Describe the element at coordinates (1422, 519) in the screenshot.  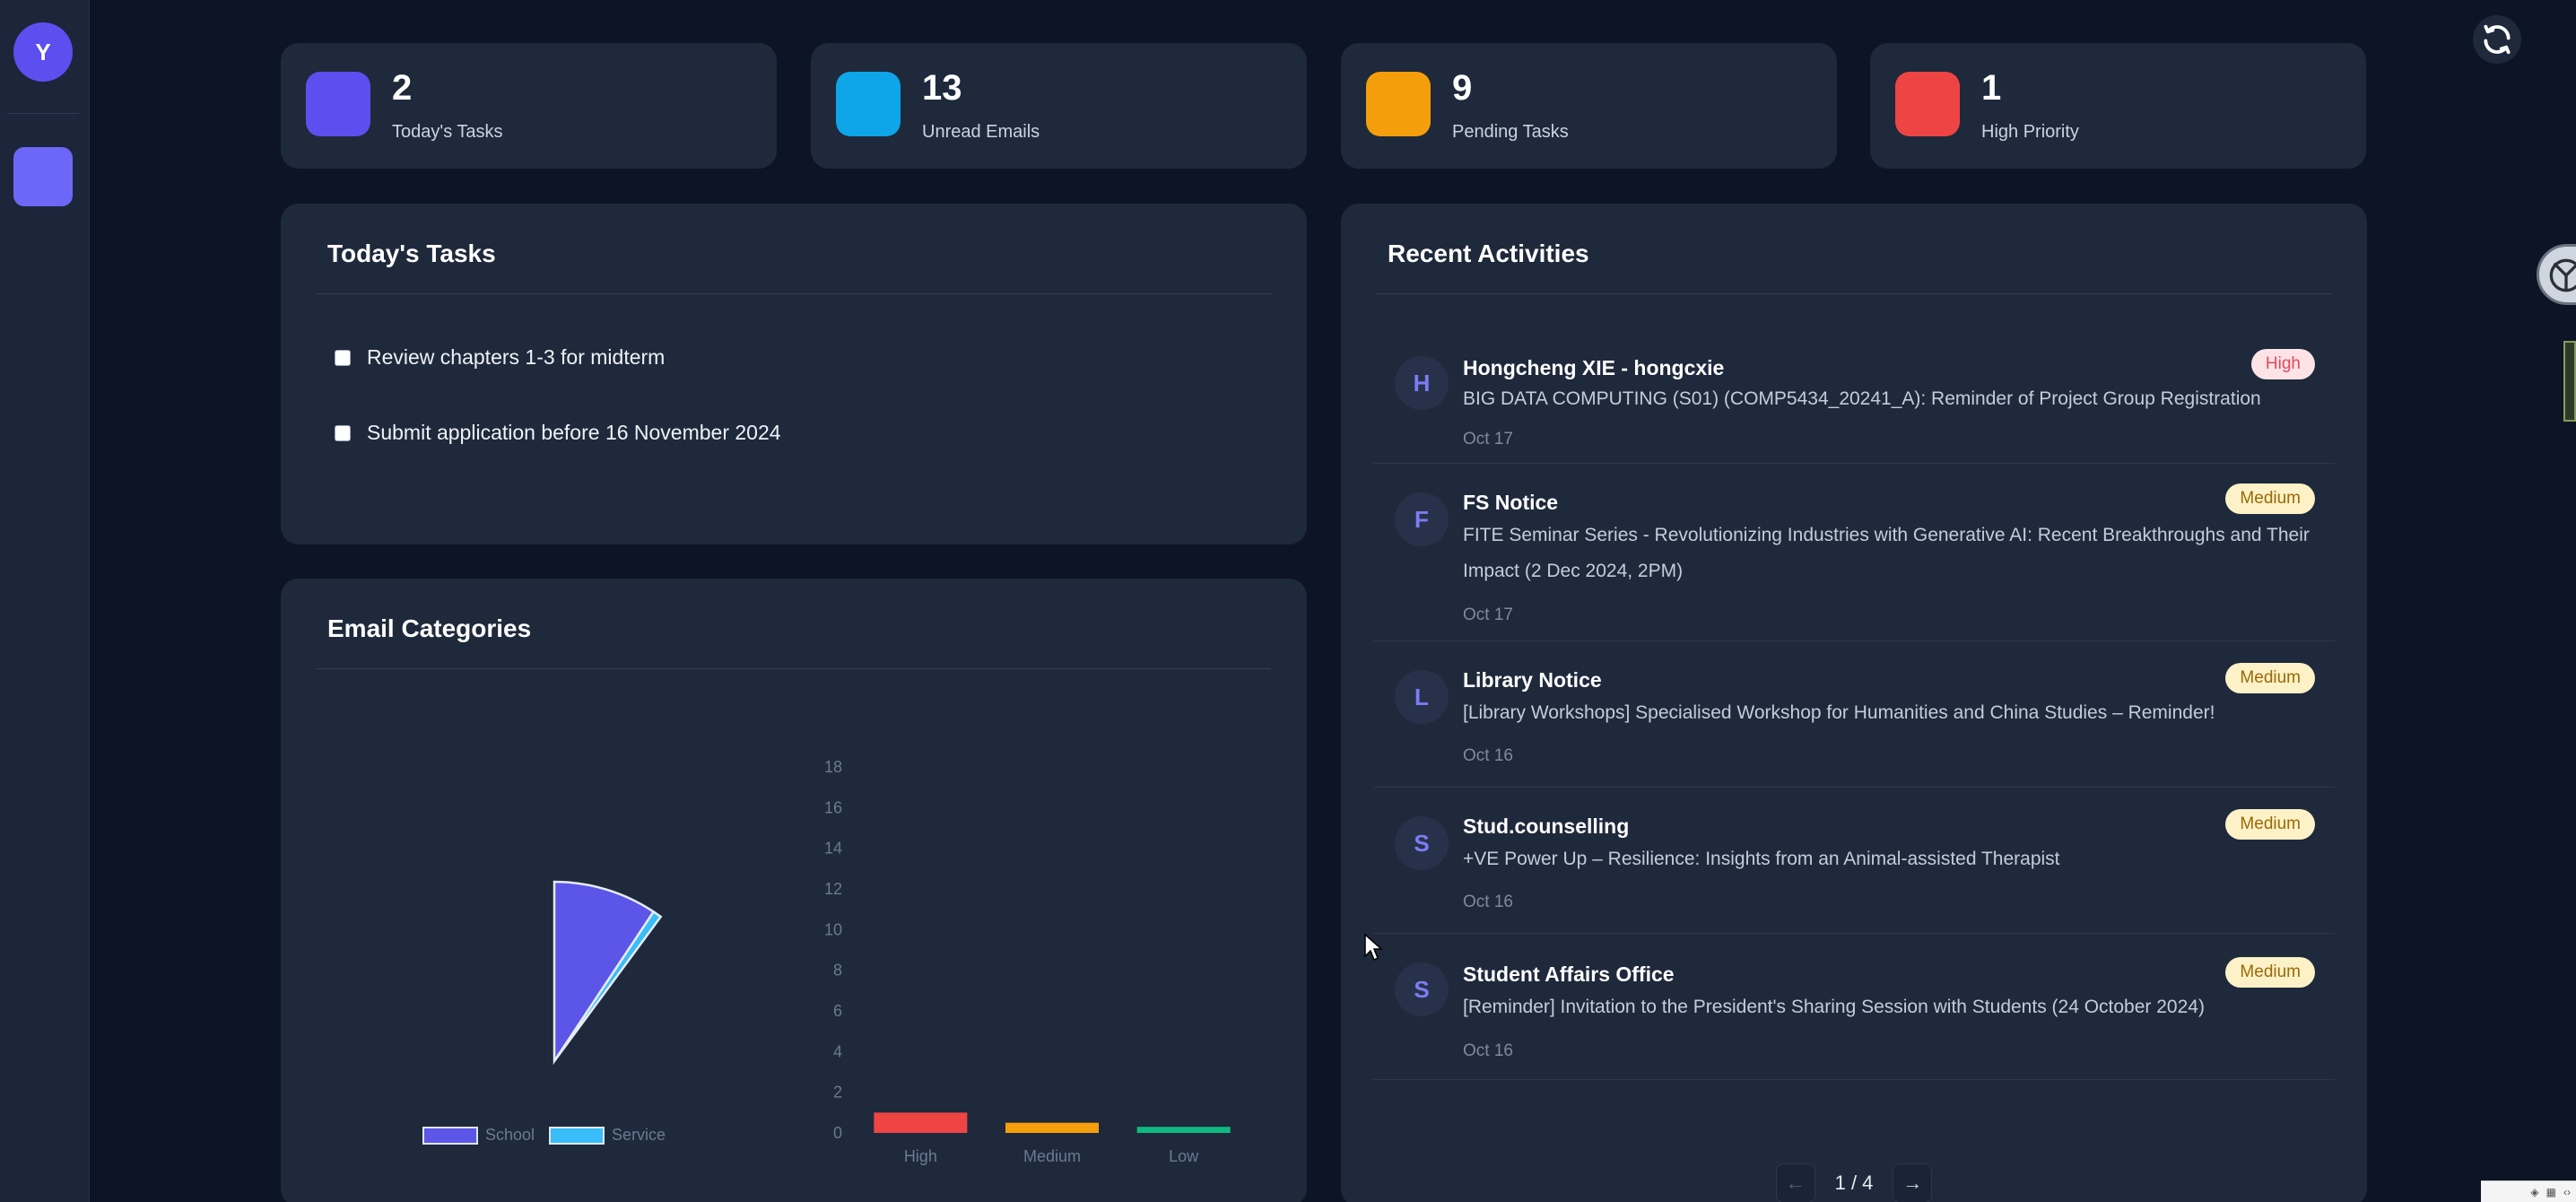
I see `sender-avatar: F` at that location.